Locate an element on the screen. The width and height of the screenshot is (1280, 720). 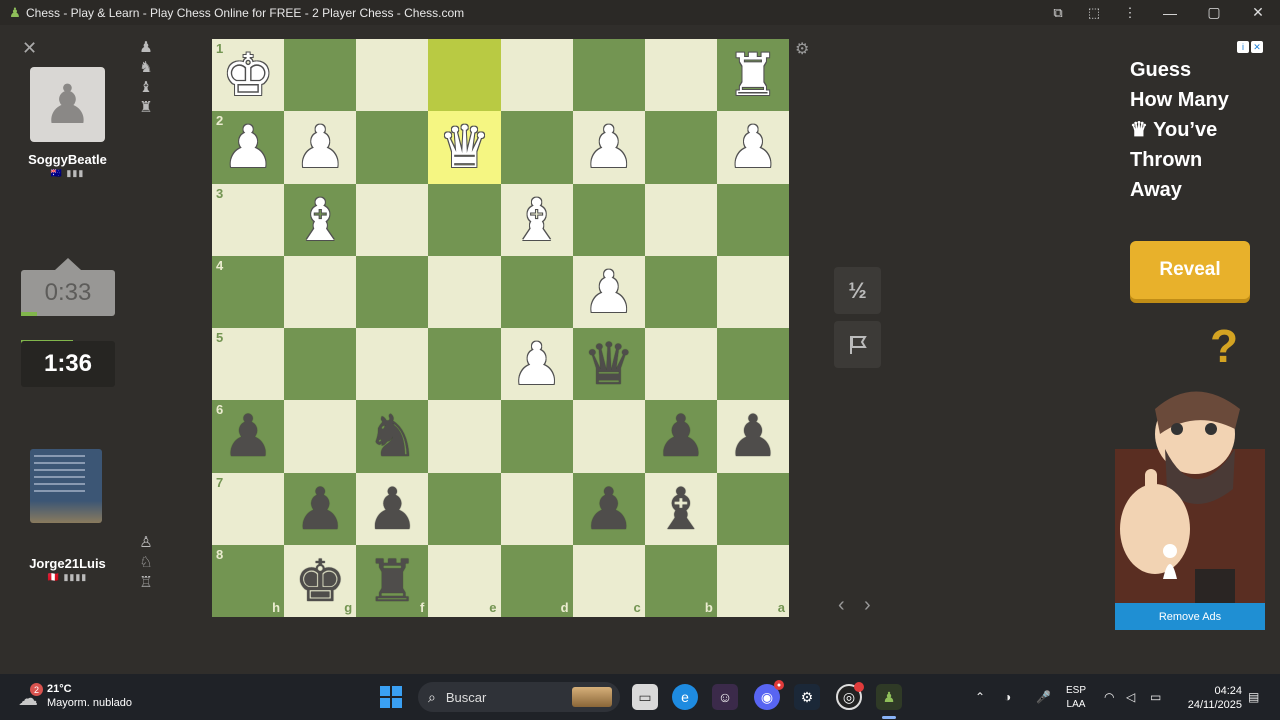
ad-choices-badge: i ✕ is located at coordinates (1250, 47).